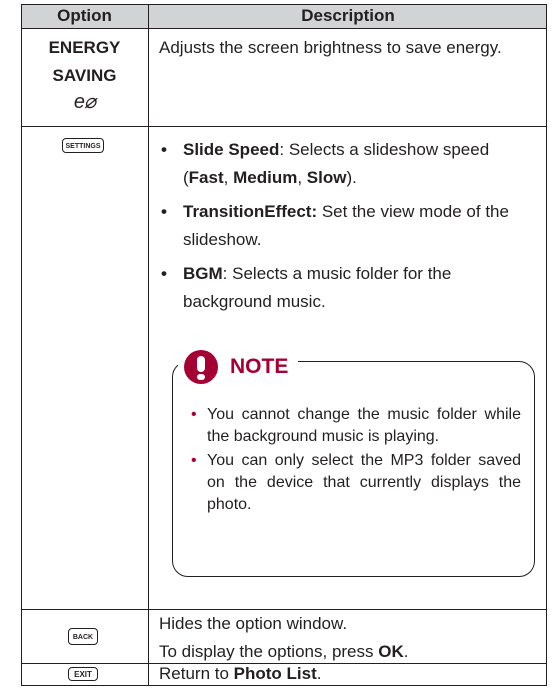 The height and width of the screenshot is (688, 553). I want to click on header-description: Description, so click(348, 15).